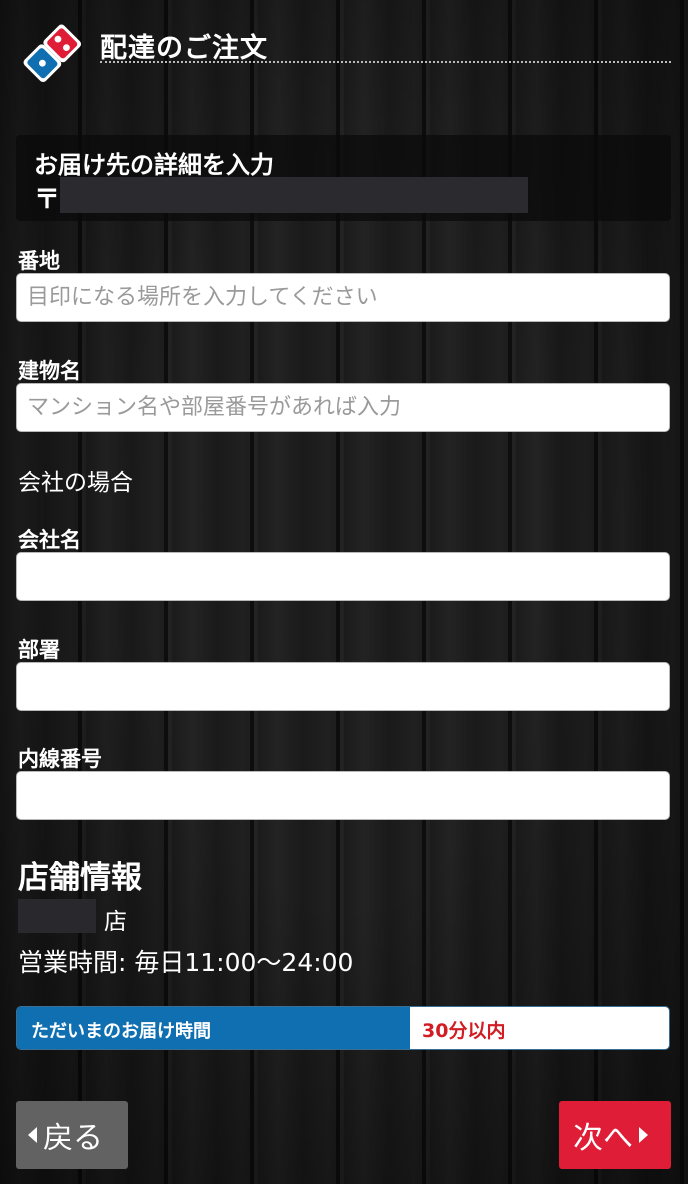 This screenshot has height=1184, width=688. What do you see at coordinates (184, 48) in the screenshot?
I see `page-title: 配達のご注文` at bounding box center [184, 48].